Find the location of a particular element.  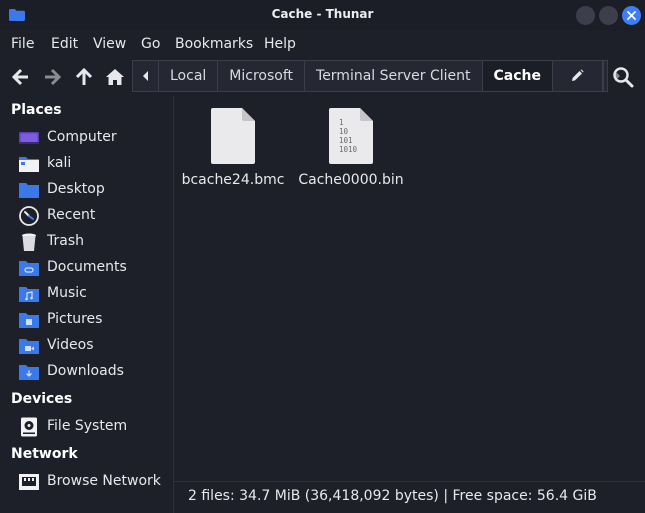

network-icon is located at coordinates (29, 482).